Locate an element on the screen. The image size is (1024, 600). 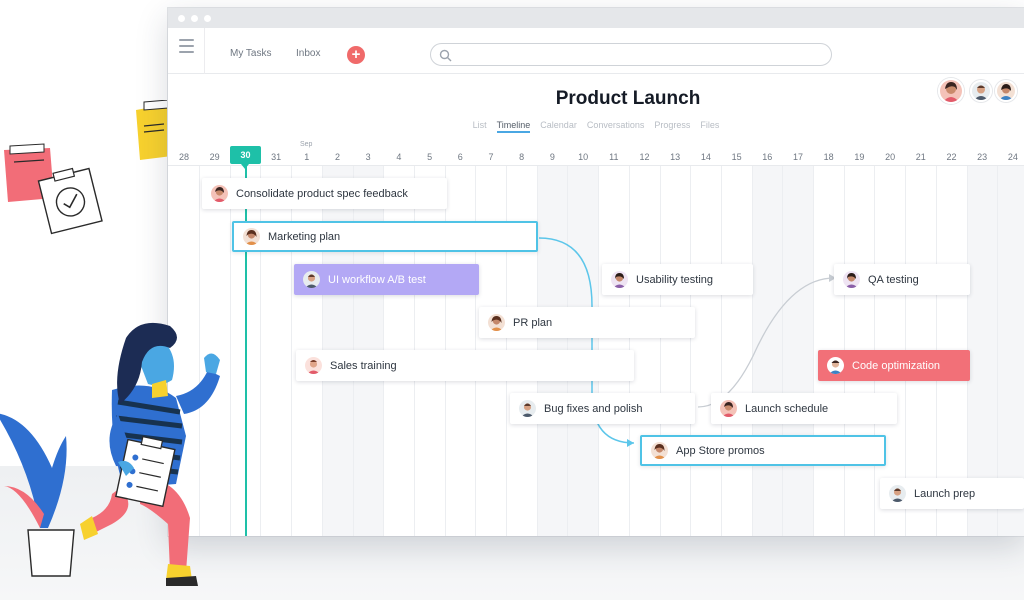
search-input is located at coordinates (639, 55).